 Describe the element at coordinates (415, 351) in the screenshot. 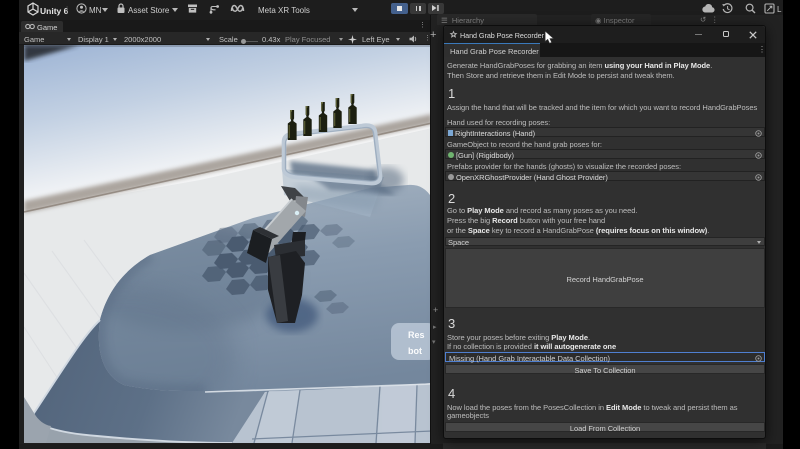

I see `svg-text: bot` at that location.